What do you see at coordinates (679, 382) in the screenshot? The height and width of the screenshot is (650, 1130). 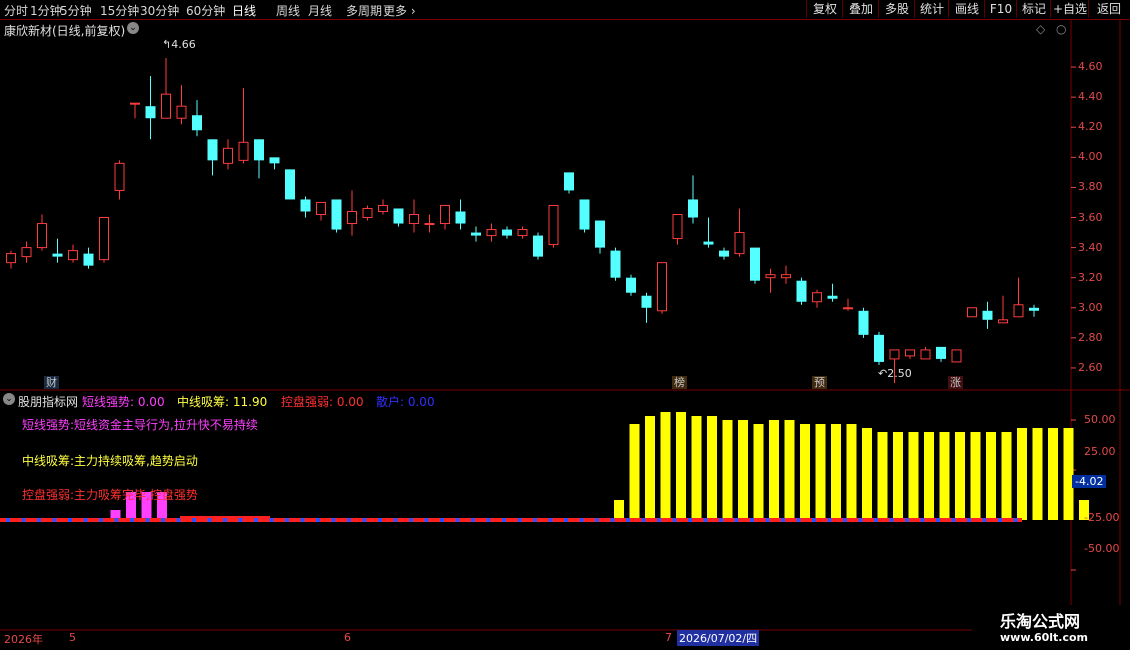 I see `marker-rank: 榜` at bounding box center [679, 382].